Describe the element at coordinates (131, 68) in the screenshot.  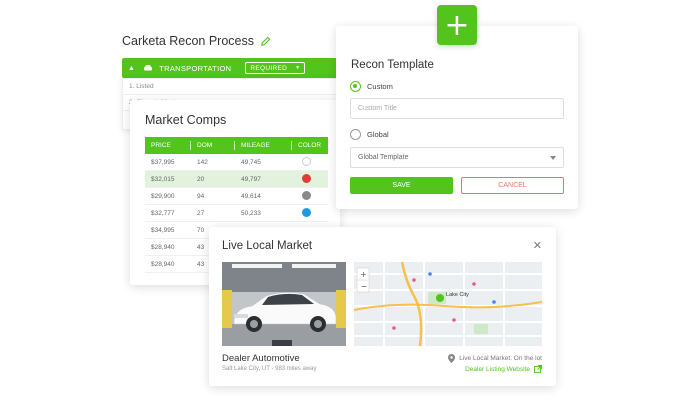
I see `chevron-up-icon: ▲` at that location.